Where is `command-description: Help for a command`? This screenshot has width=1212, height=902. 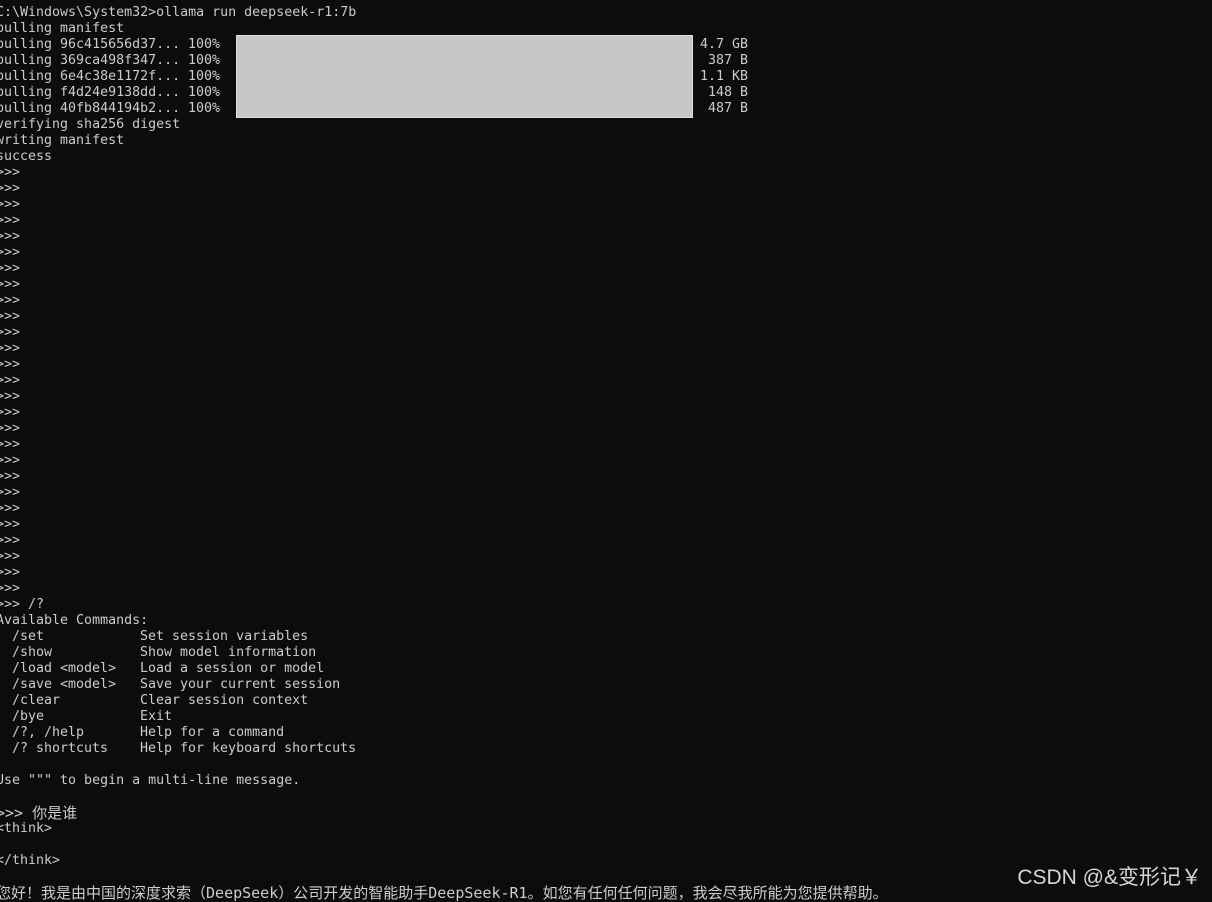
command-description: Help for a command is located at coordinates (212, 732).